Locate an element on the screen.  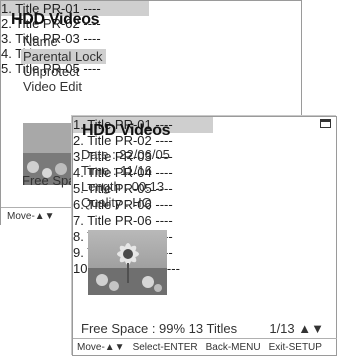
key-hint-bar: Move-▲▼ Select-ENTER Back-MENU Exit-SETUP is located at coordinates (205, 347).